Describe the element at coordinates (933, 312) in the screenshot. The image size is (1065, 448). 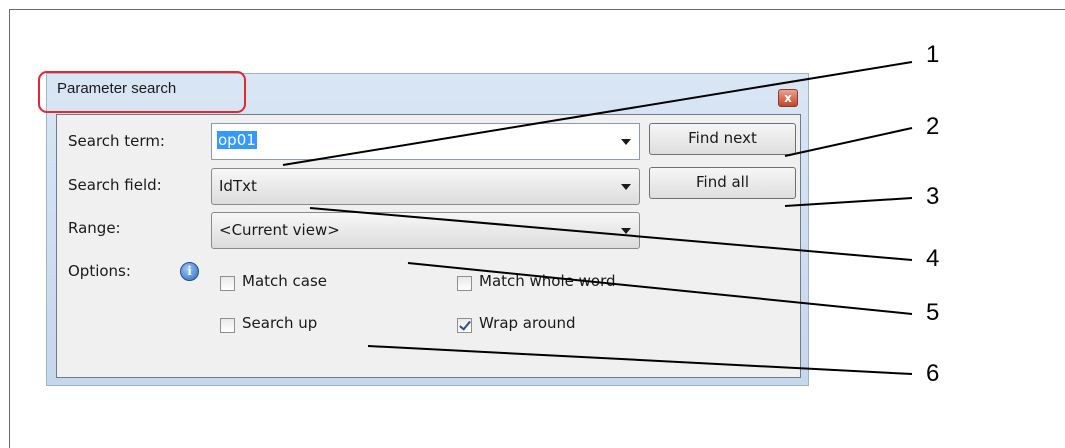
I see `callout-5: 5` at that location.